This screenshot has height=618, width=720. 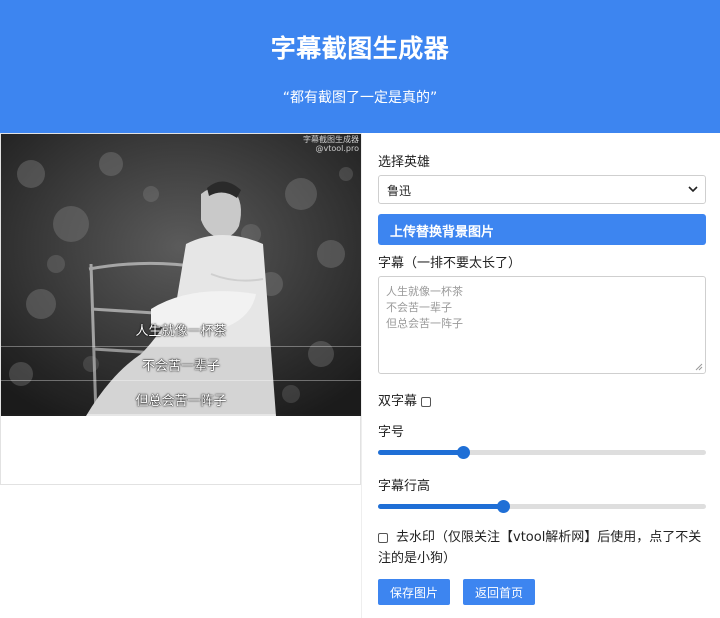 I want to click on line-height-label: 字幕行高, so click(x=404, y=486).